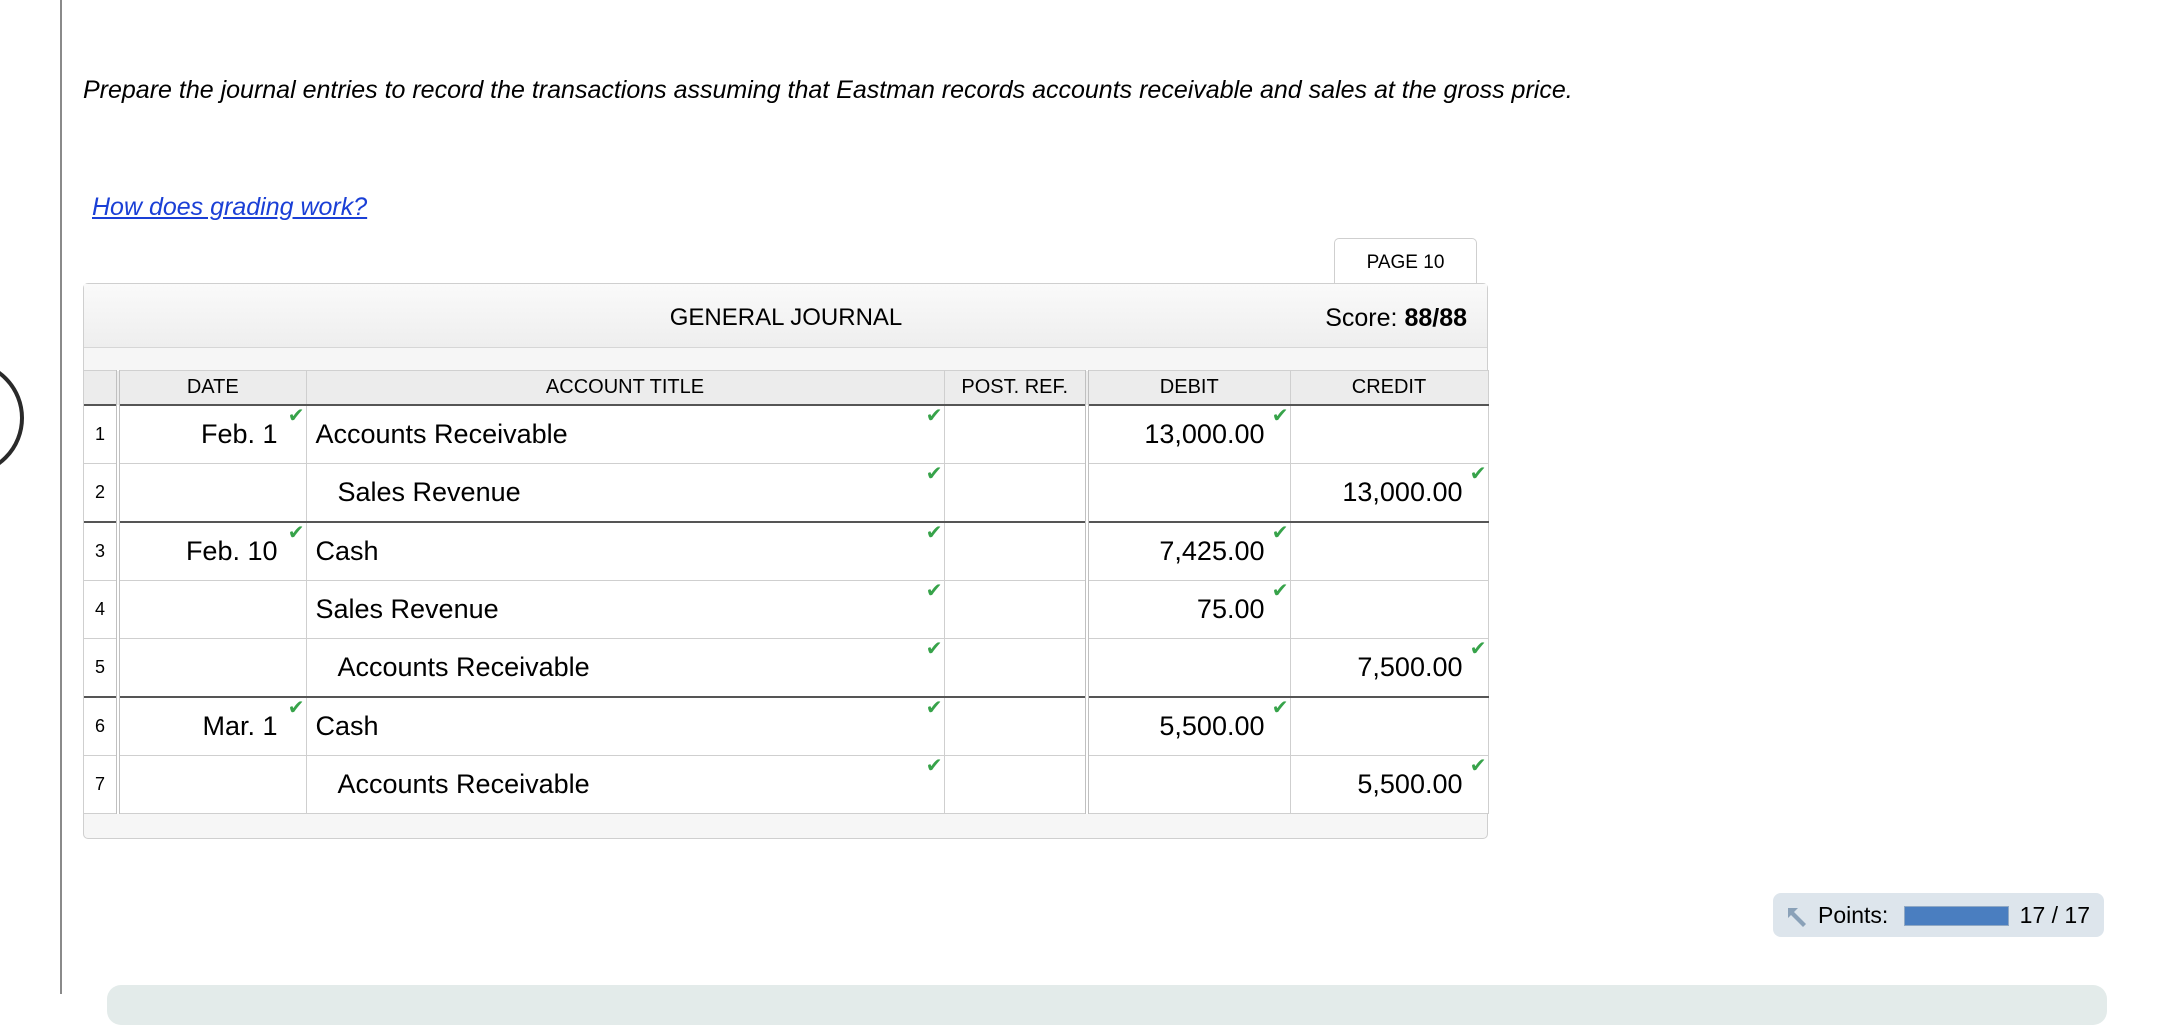 This screenshot has height=1025, width=2172. I want to click on points-label: Points:, so click(1853, 915).